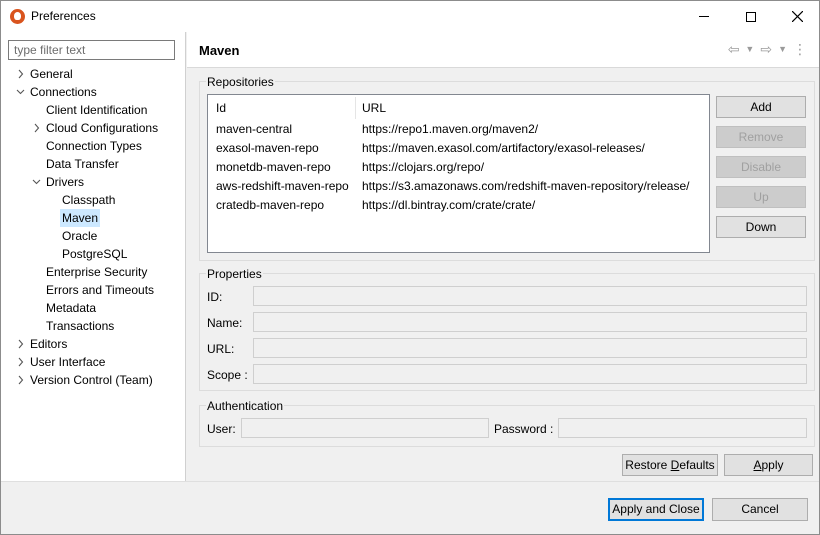 This screenshot has height=535, width=820. I want to click on tree-item-label: Version Control (Team), so click(91, 380).